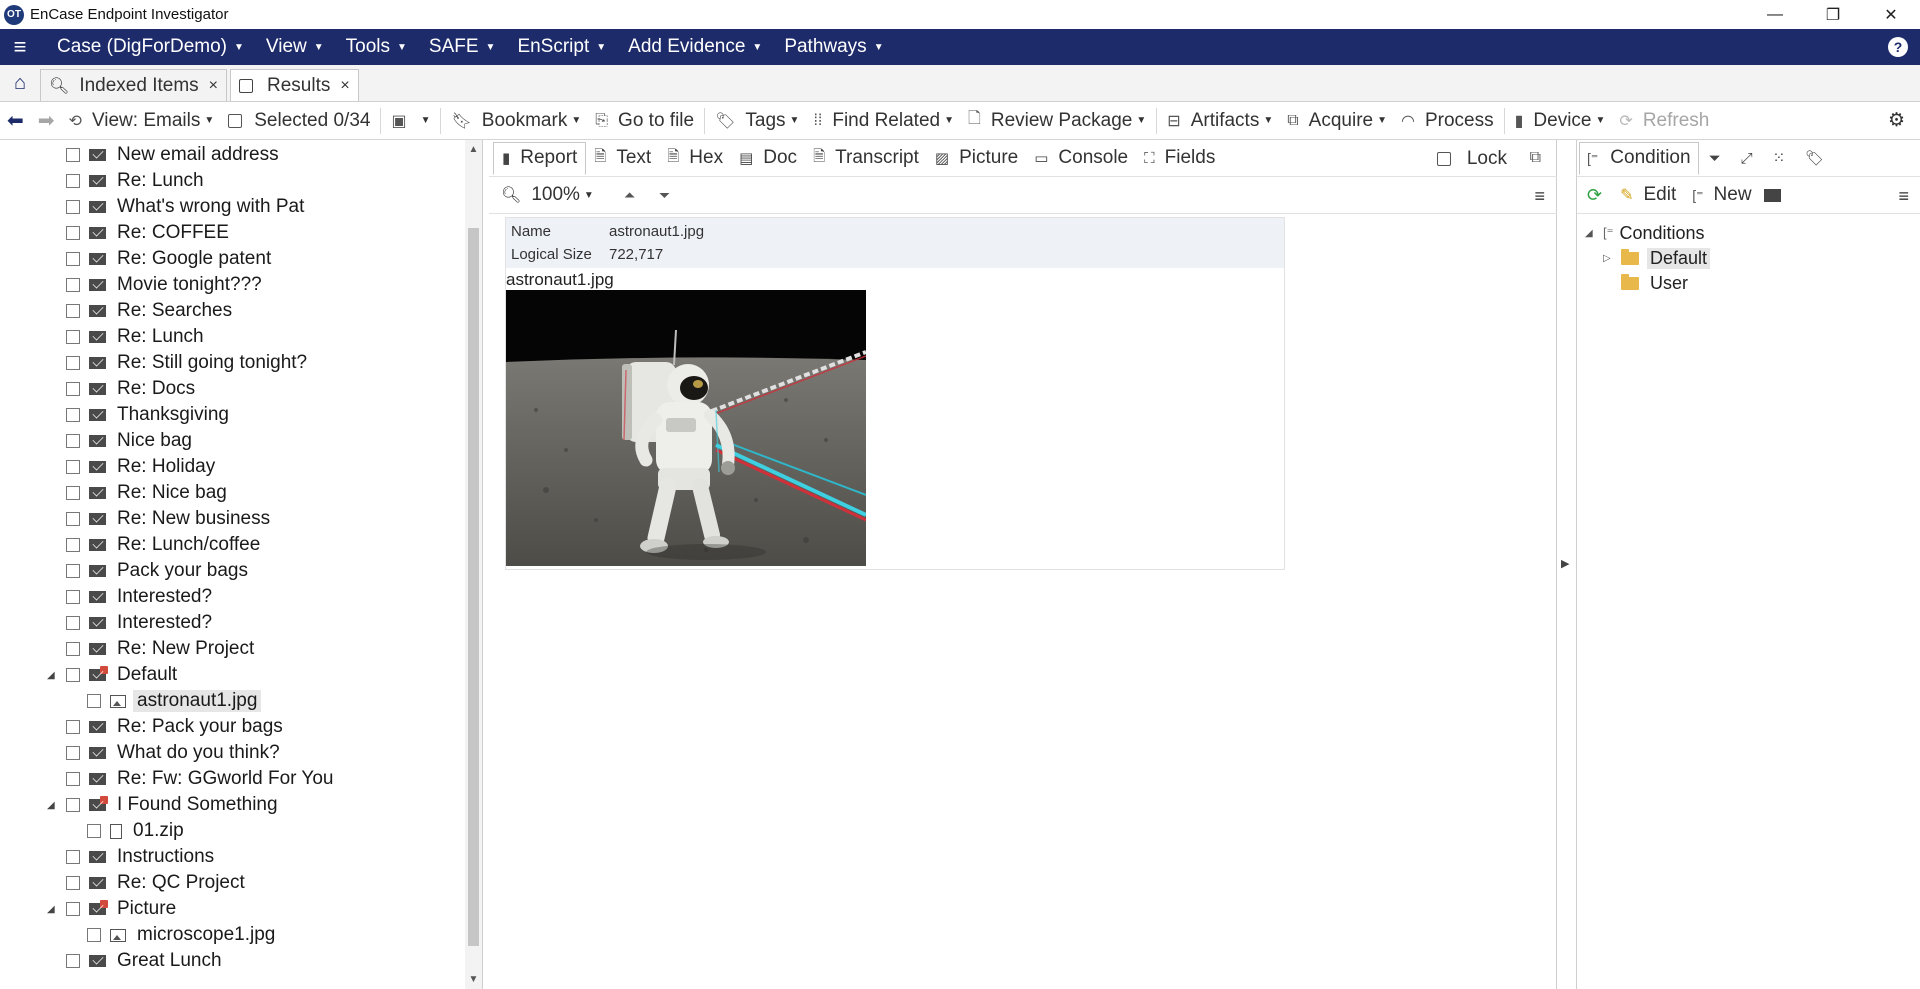 The width and height of the screenshot is (1920, 989). I want to click on tree-item-file: 01.zip, so click(135, 831).